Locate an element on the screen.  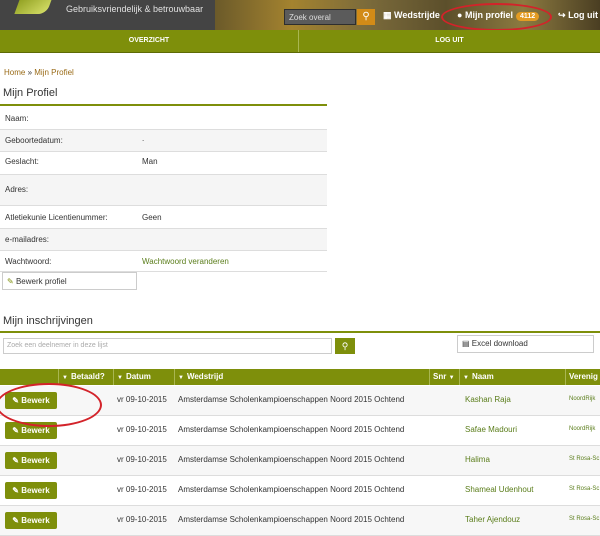
breadcrumb: Home » Mijn Profiel is located at coordinates (39, 72).